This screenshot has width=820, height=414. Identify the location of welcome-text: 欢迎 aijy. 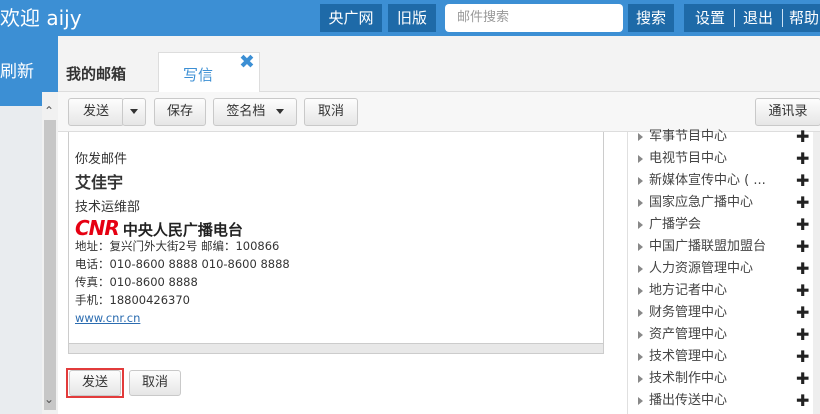
(41, 18).